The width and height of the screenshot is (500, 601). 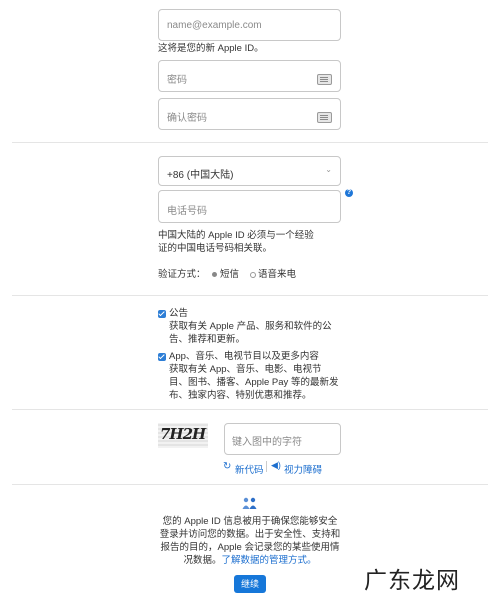 What do you see at coordinates (303, 469) in the screenshot?
I see `vision-impaired-link: 视力障碍` at bounding box center [303, 469].